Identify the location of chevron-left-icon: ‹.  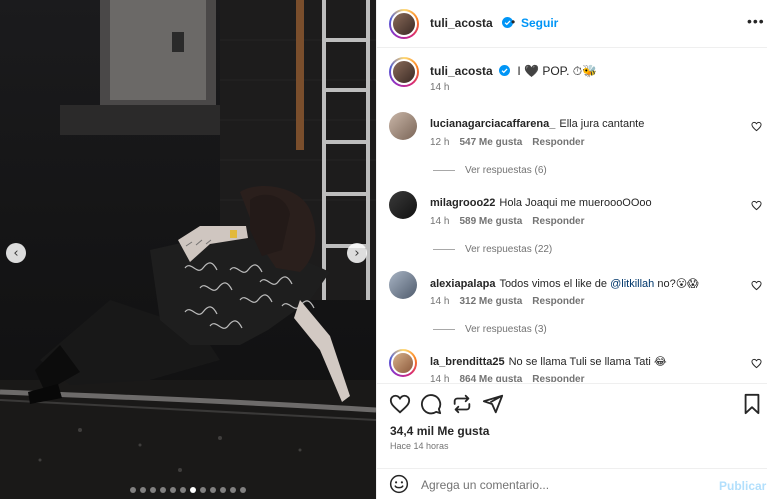
(16, 253).